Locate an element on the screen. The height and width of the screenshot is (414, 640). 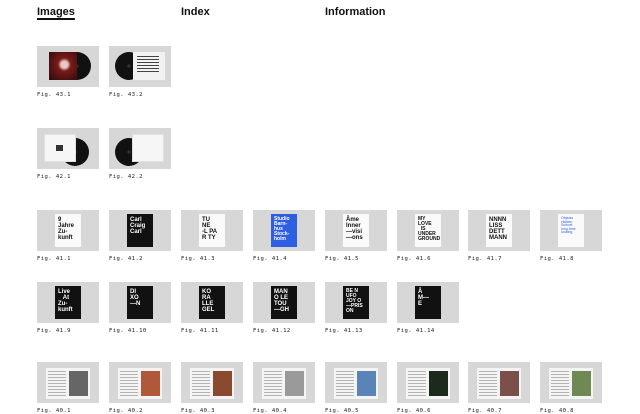
poster-image: BE N UFO JOY O —PRIS ON is located at coordinates (356, 302).